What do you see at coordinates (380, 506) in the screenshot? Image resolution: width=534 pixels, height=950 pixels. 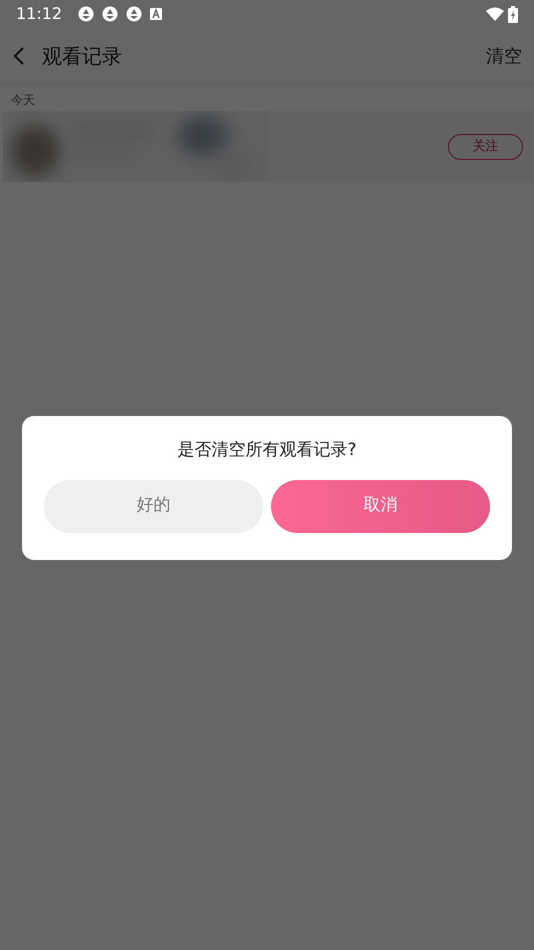 I see `cancel-button: 取消` at bounding box center [380, 506].